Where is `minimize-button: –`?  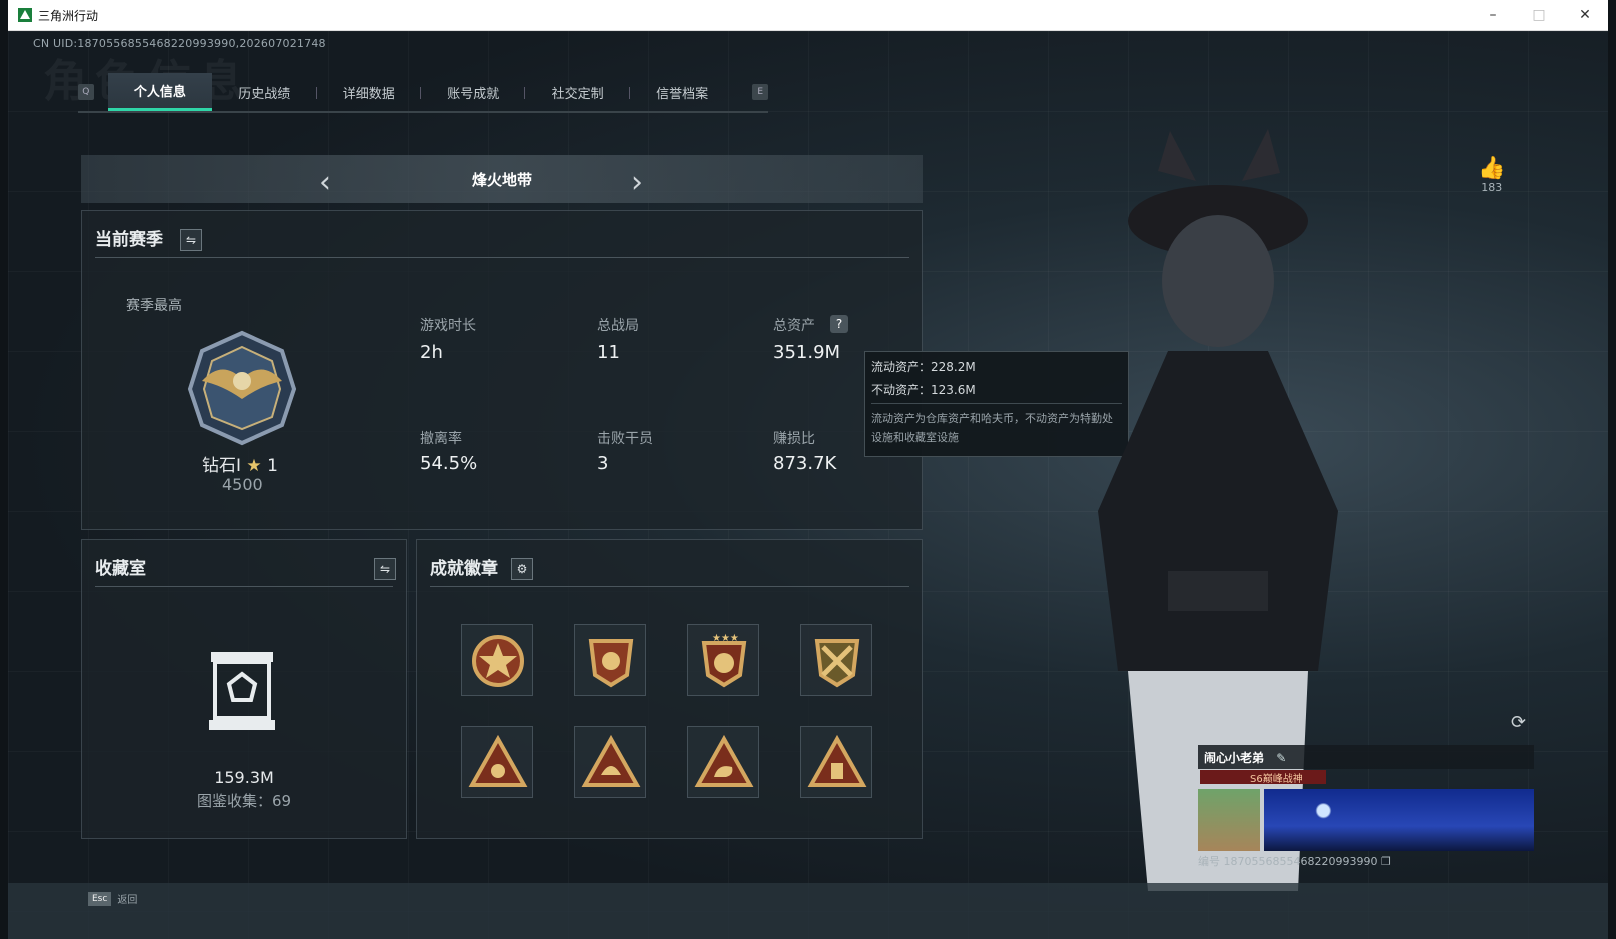
minimize-button: – is located at coordinates (1493, 15).